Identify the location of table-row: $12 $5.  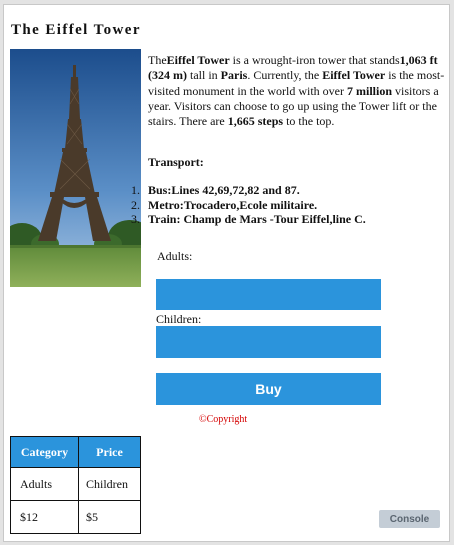
(75, 517).